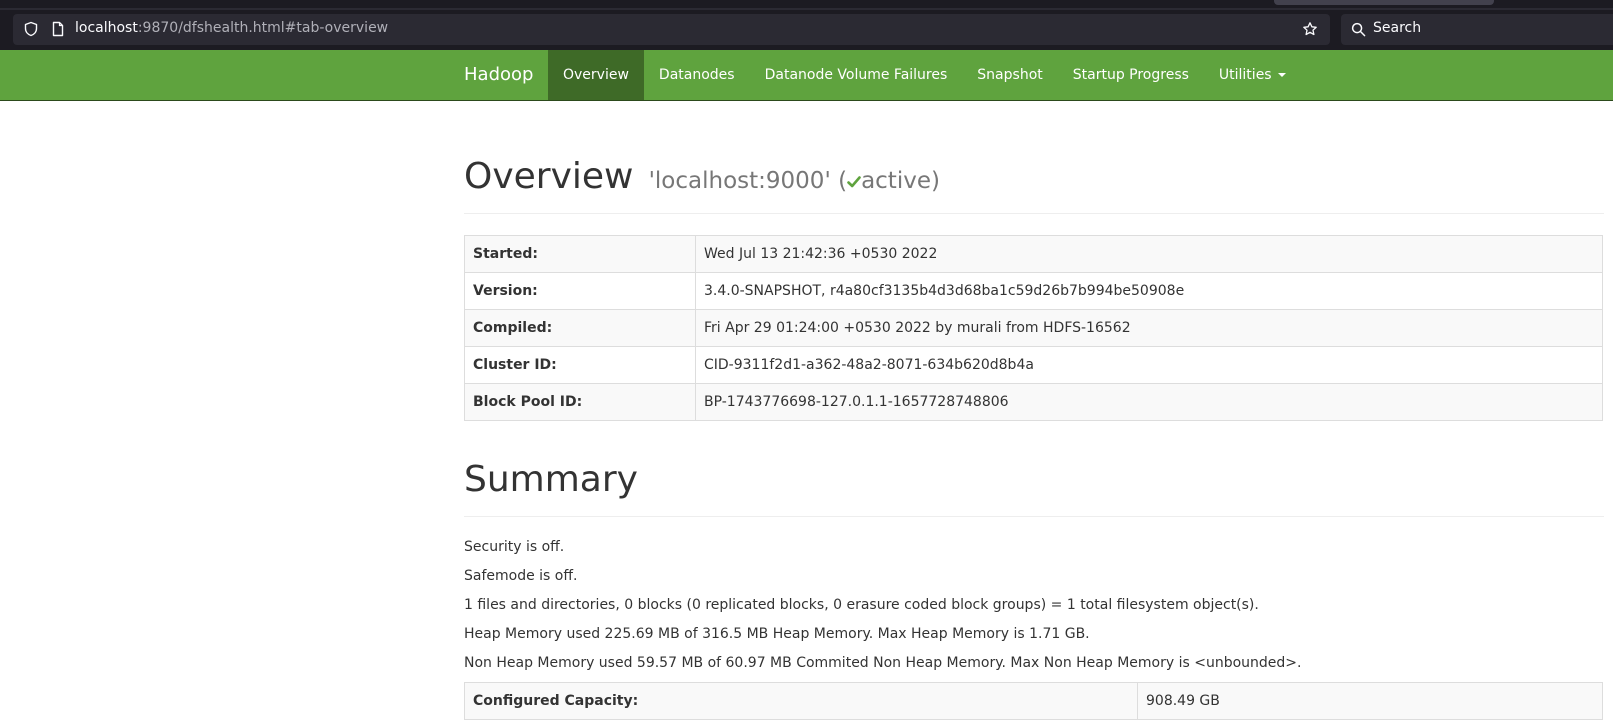 Image resolution: width=1613 pixels, height=720 pixels. What do you see at coordinates (1310, 29) in the screenshot?
I see `bookmark-star-icon` at bounding box center [1310, 29].